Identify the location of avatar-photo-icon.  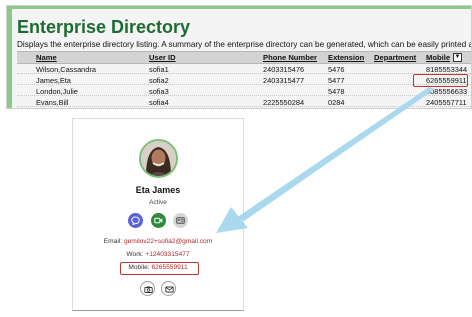
(158, 158).